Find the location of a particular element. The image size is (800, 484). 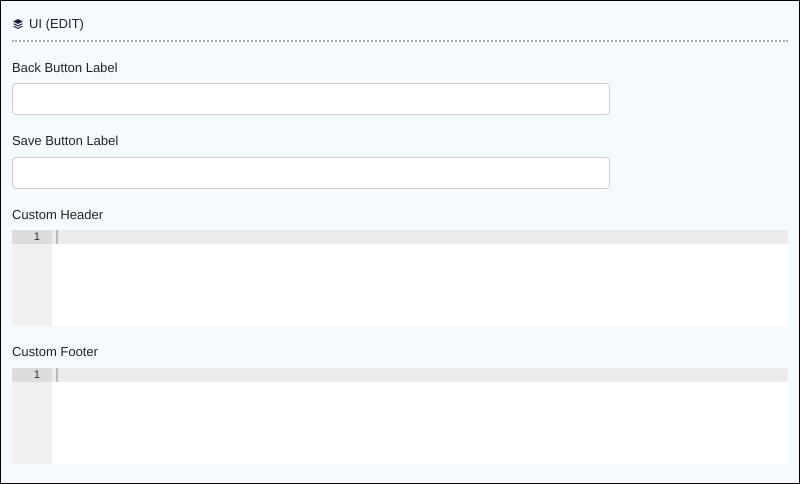

field-label: Save Button Label is located at coordinates (66, 141).